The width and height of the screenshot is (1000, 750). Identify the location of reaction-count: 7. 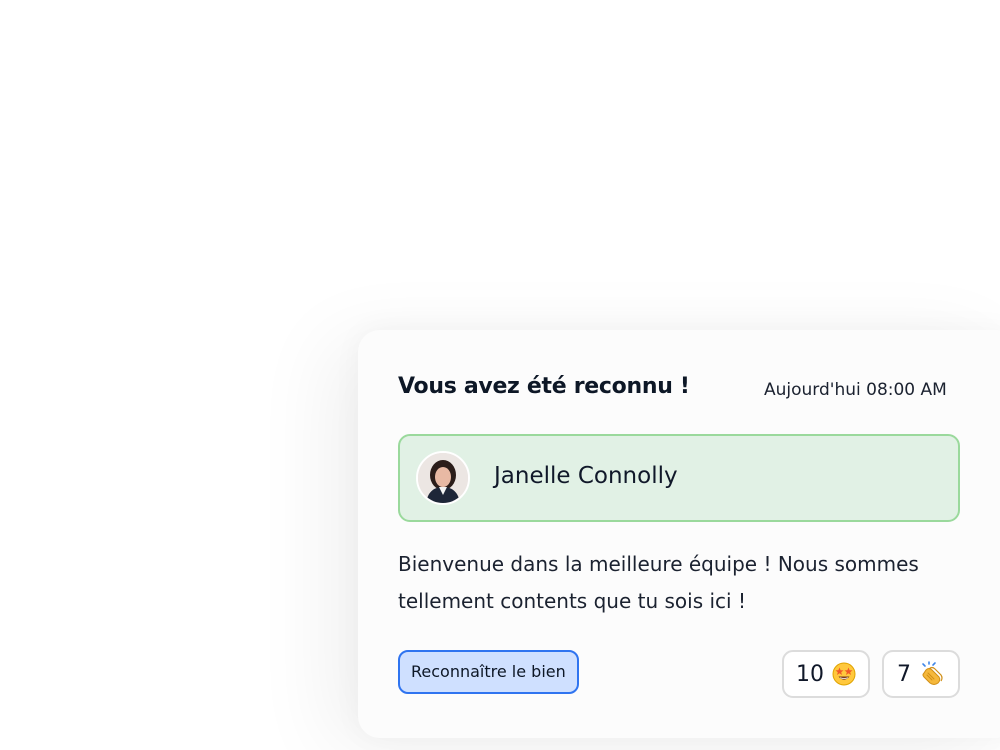
(904, 674).